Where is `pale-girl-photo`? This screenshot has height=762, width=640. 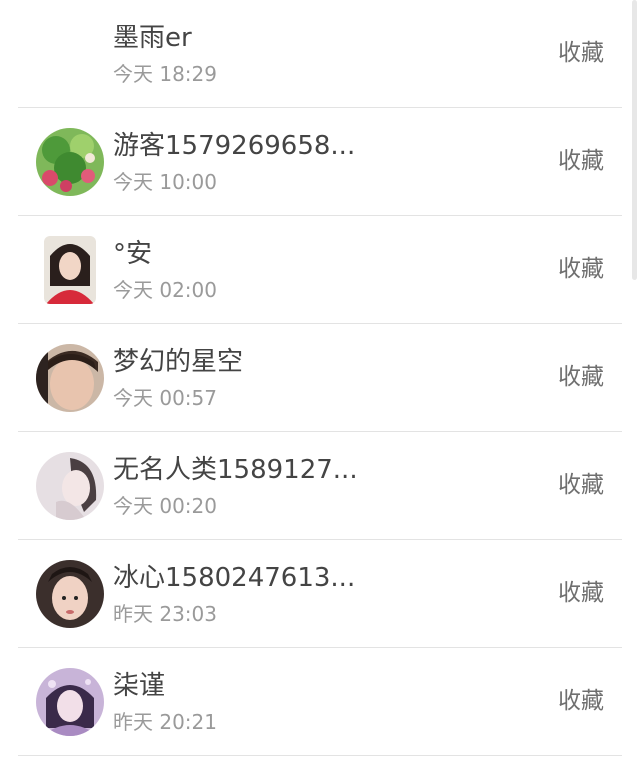
pale-girl-photo is located at coordinates (70, 486).